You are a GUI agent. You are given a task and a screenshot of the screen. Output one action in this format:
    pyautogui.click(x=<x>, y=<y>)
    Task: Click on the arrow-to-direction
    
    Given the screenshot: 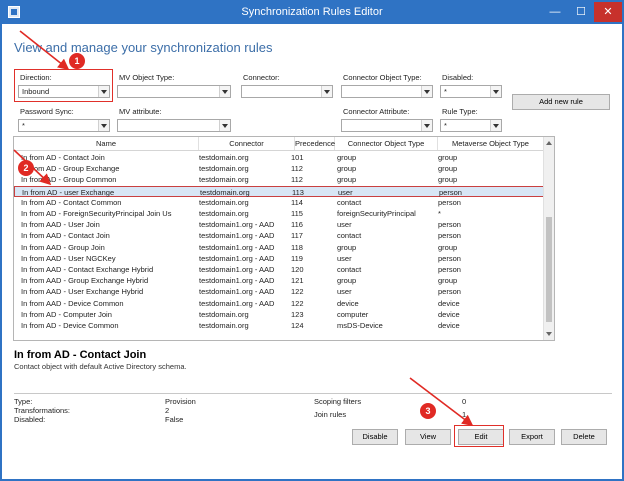 What is the action you would take?
    pyautogui.click(x=44, y=50)
    